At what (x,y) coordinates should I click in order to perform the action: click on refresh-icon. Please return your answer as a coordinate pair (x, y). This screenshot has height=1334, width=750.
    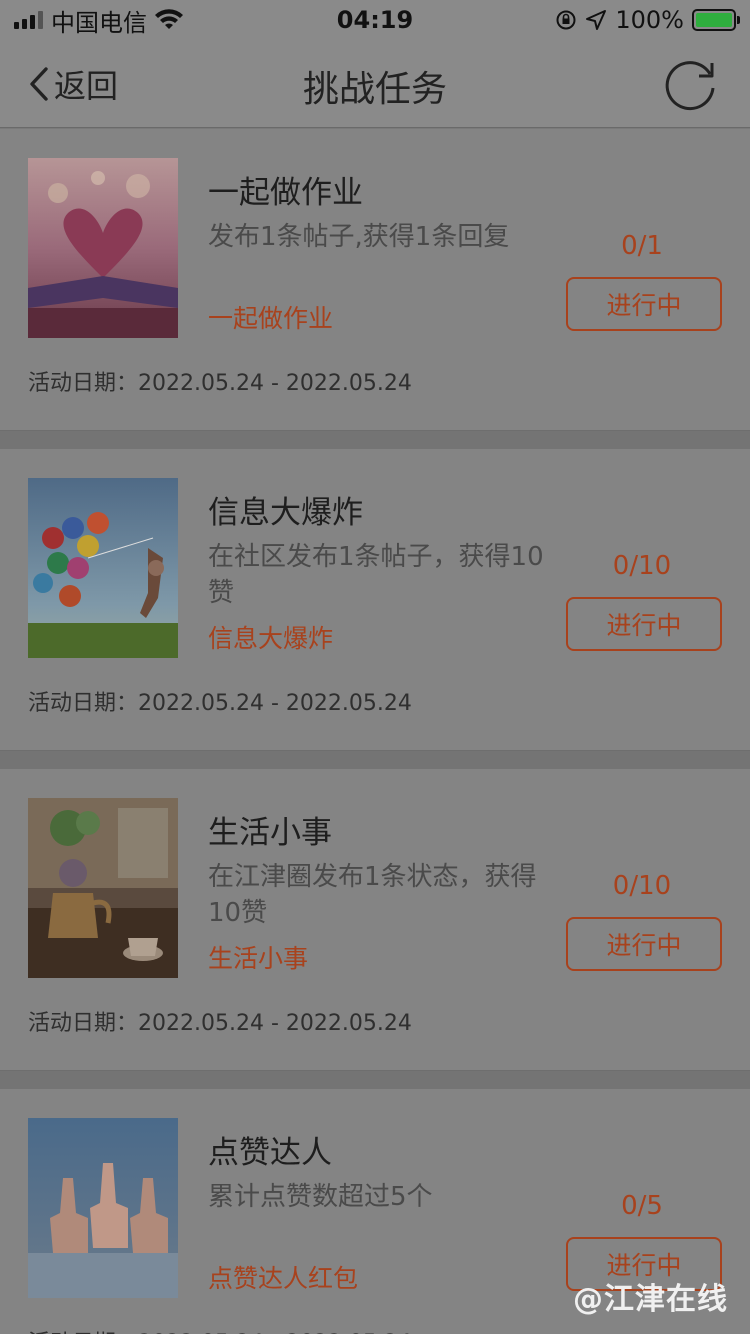
    Looking at the image, I should click on (691, 85).